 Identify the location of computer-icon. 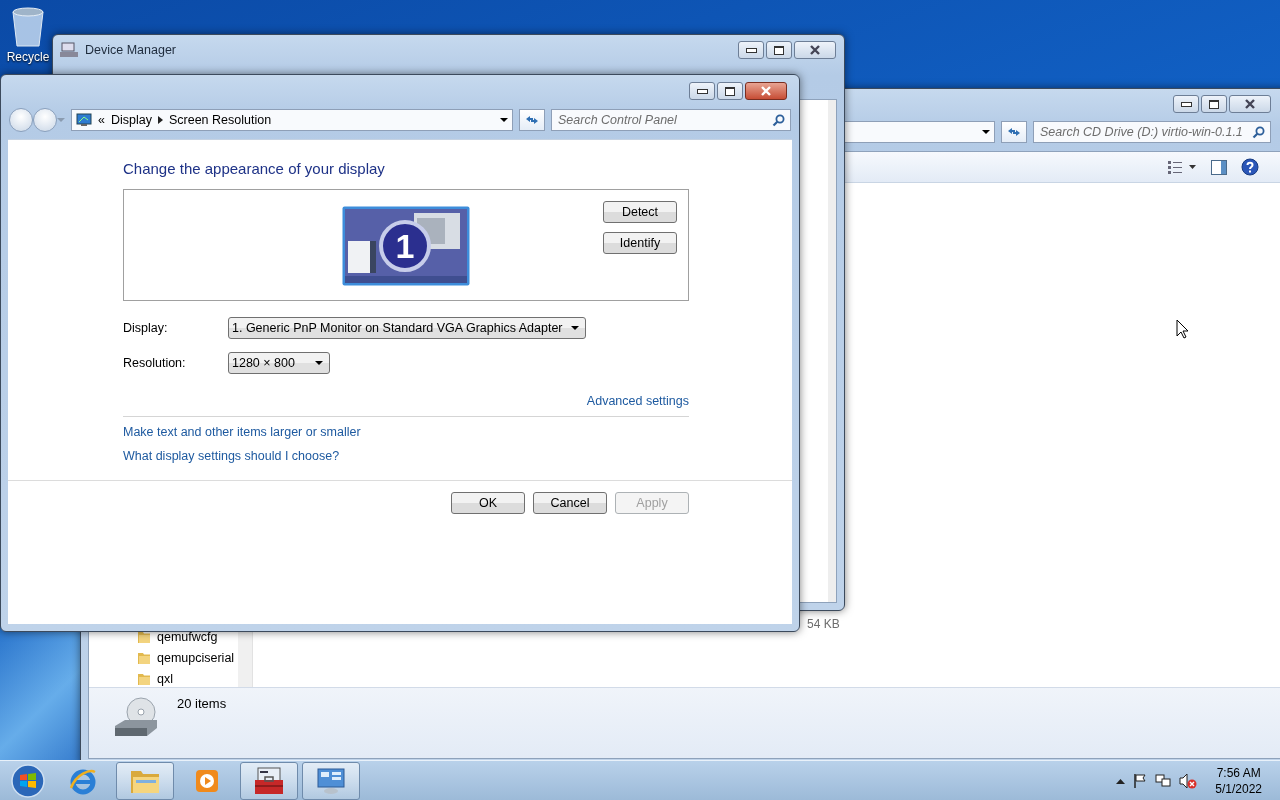
(69, 50).